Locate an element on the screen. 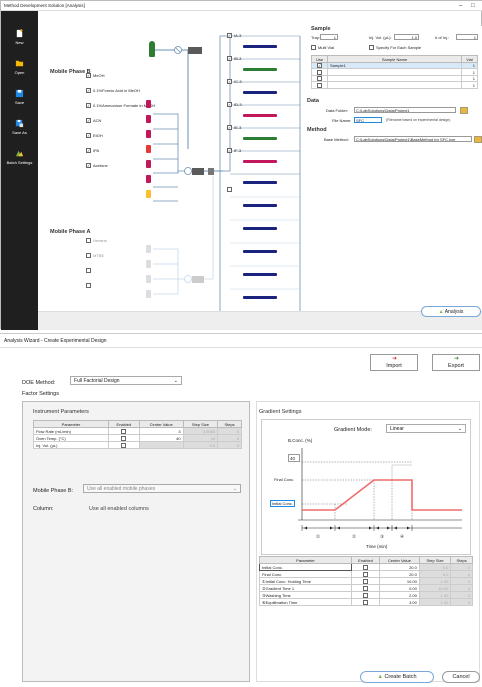  center-value-cell: 3.00 is located at coordinates (399, 602).